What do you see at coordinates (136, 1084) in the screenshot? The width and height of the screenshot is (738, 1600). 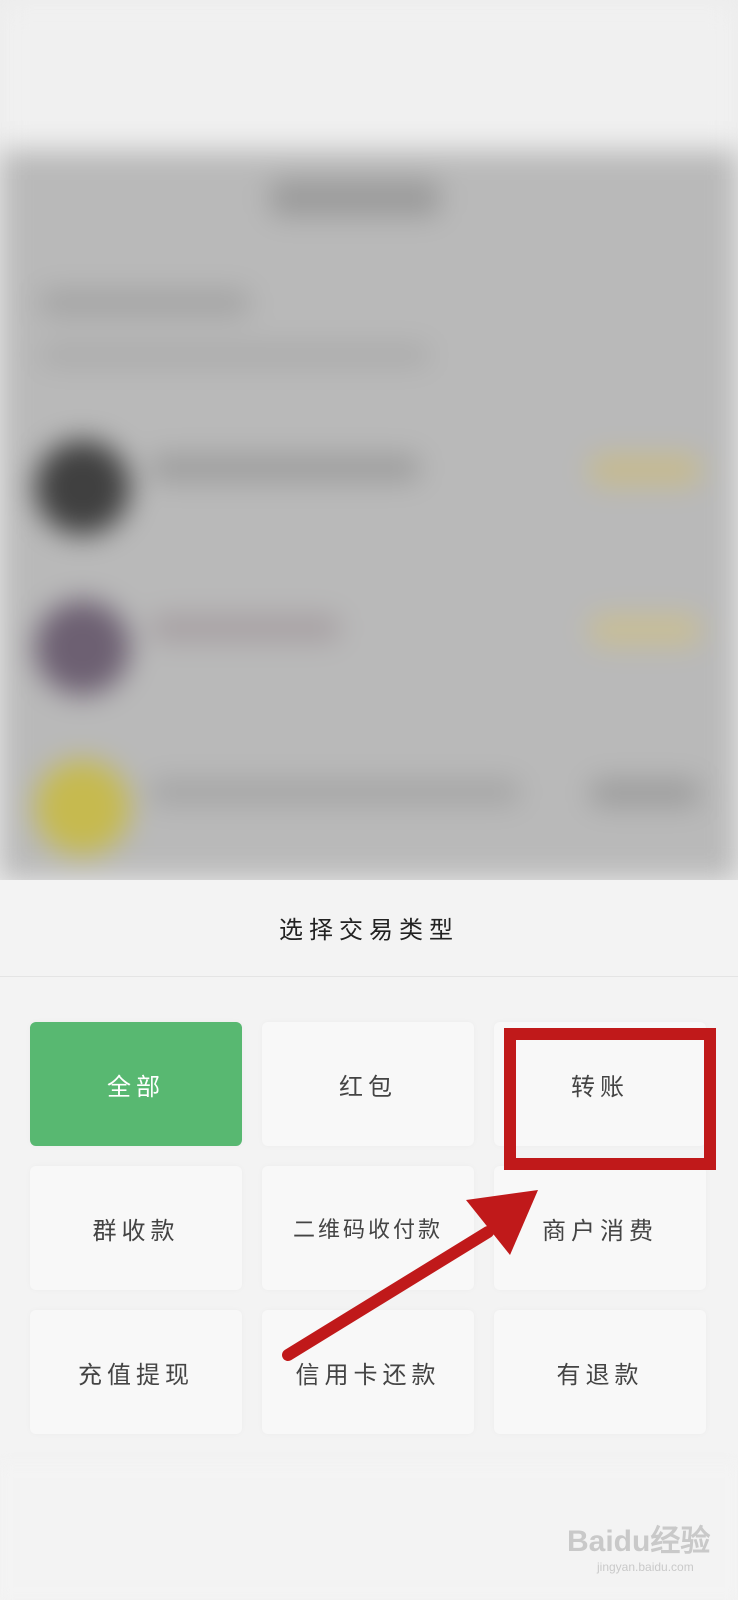 I see `type-option-all: 全部` at bounding box center [136, 1084].